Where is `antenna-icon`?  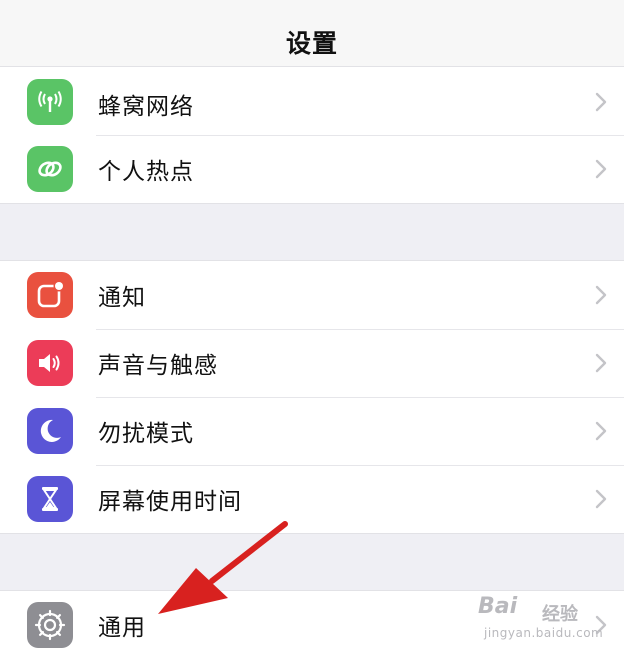
antenna-icon is located at coordinates (50, 102).